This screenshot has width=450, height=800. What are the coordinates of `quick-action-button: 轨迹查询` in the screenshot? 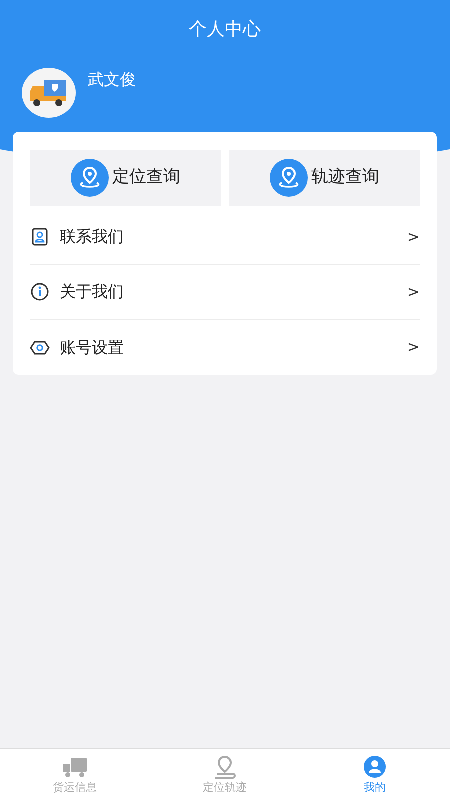 It's located at (324, 178).